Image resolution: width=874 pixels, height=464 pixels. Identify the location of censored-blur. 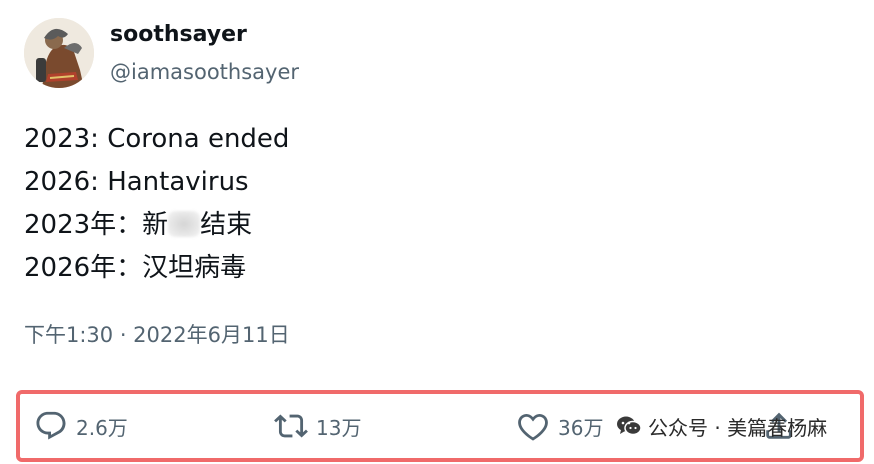
(184, 224).